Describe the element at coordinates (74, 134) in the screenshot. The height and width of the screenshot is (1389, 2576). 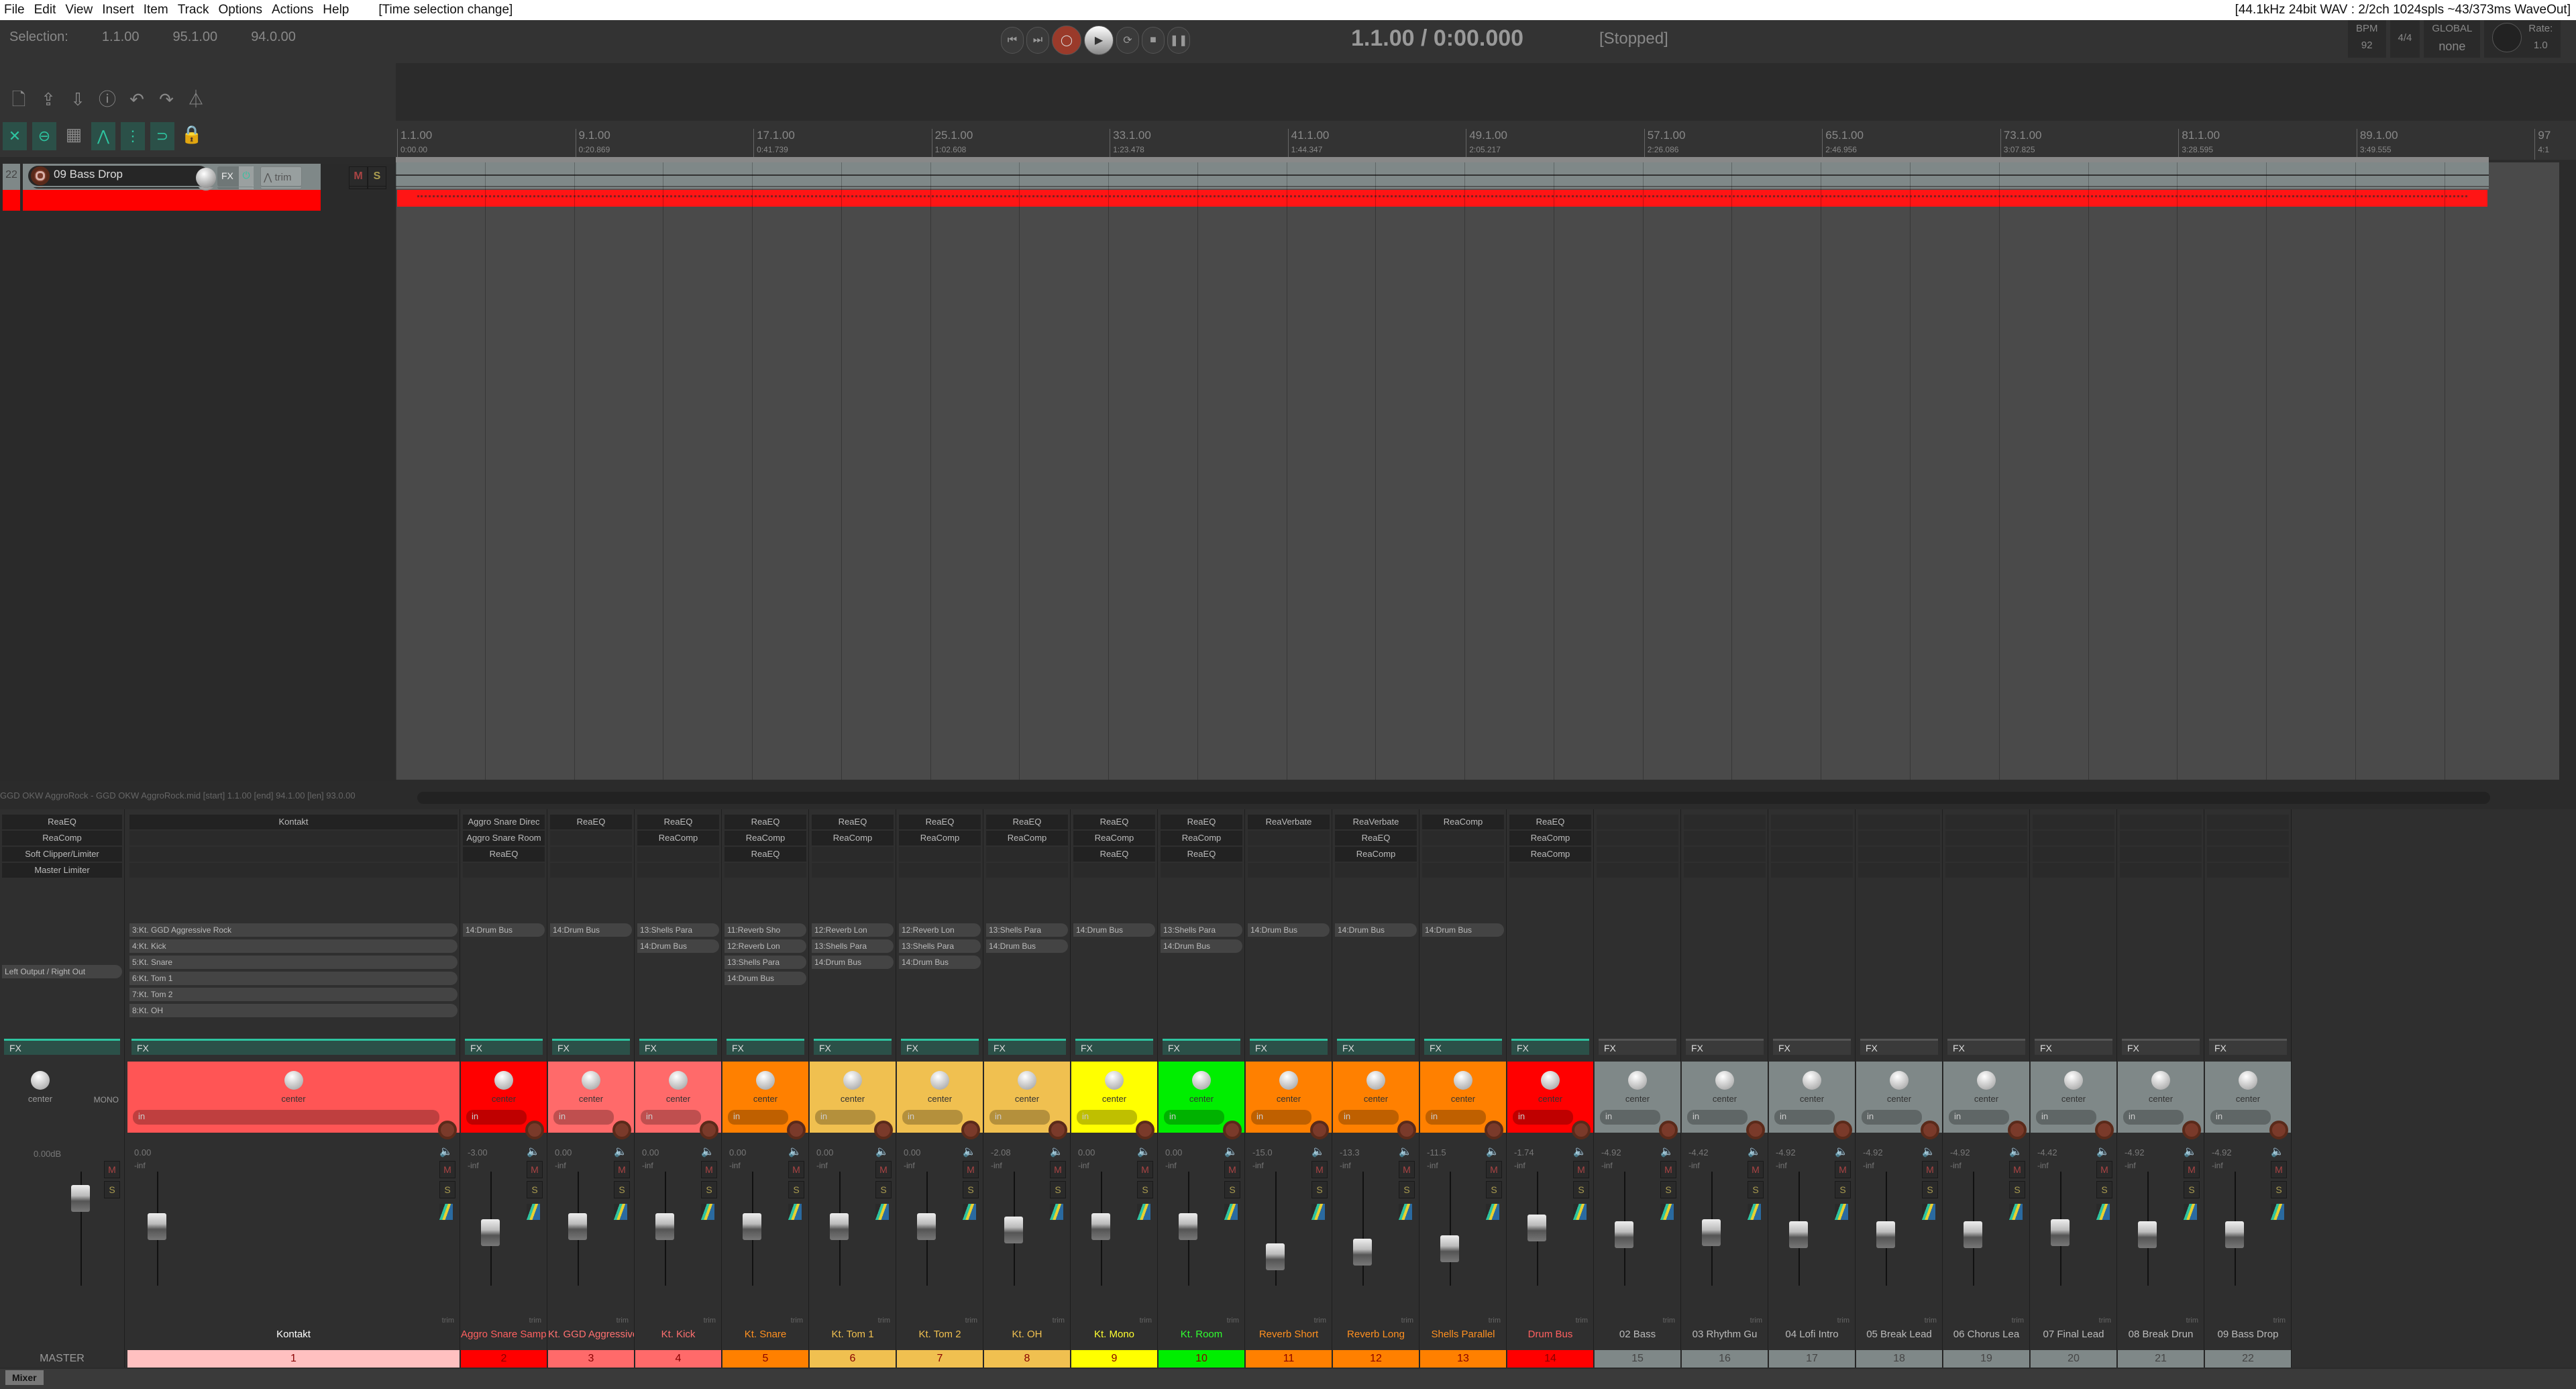
I see `grid-icon: ▦` at that location.